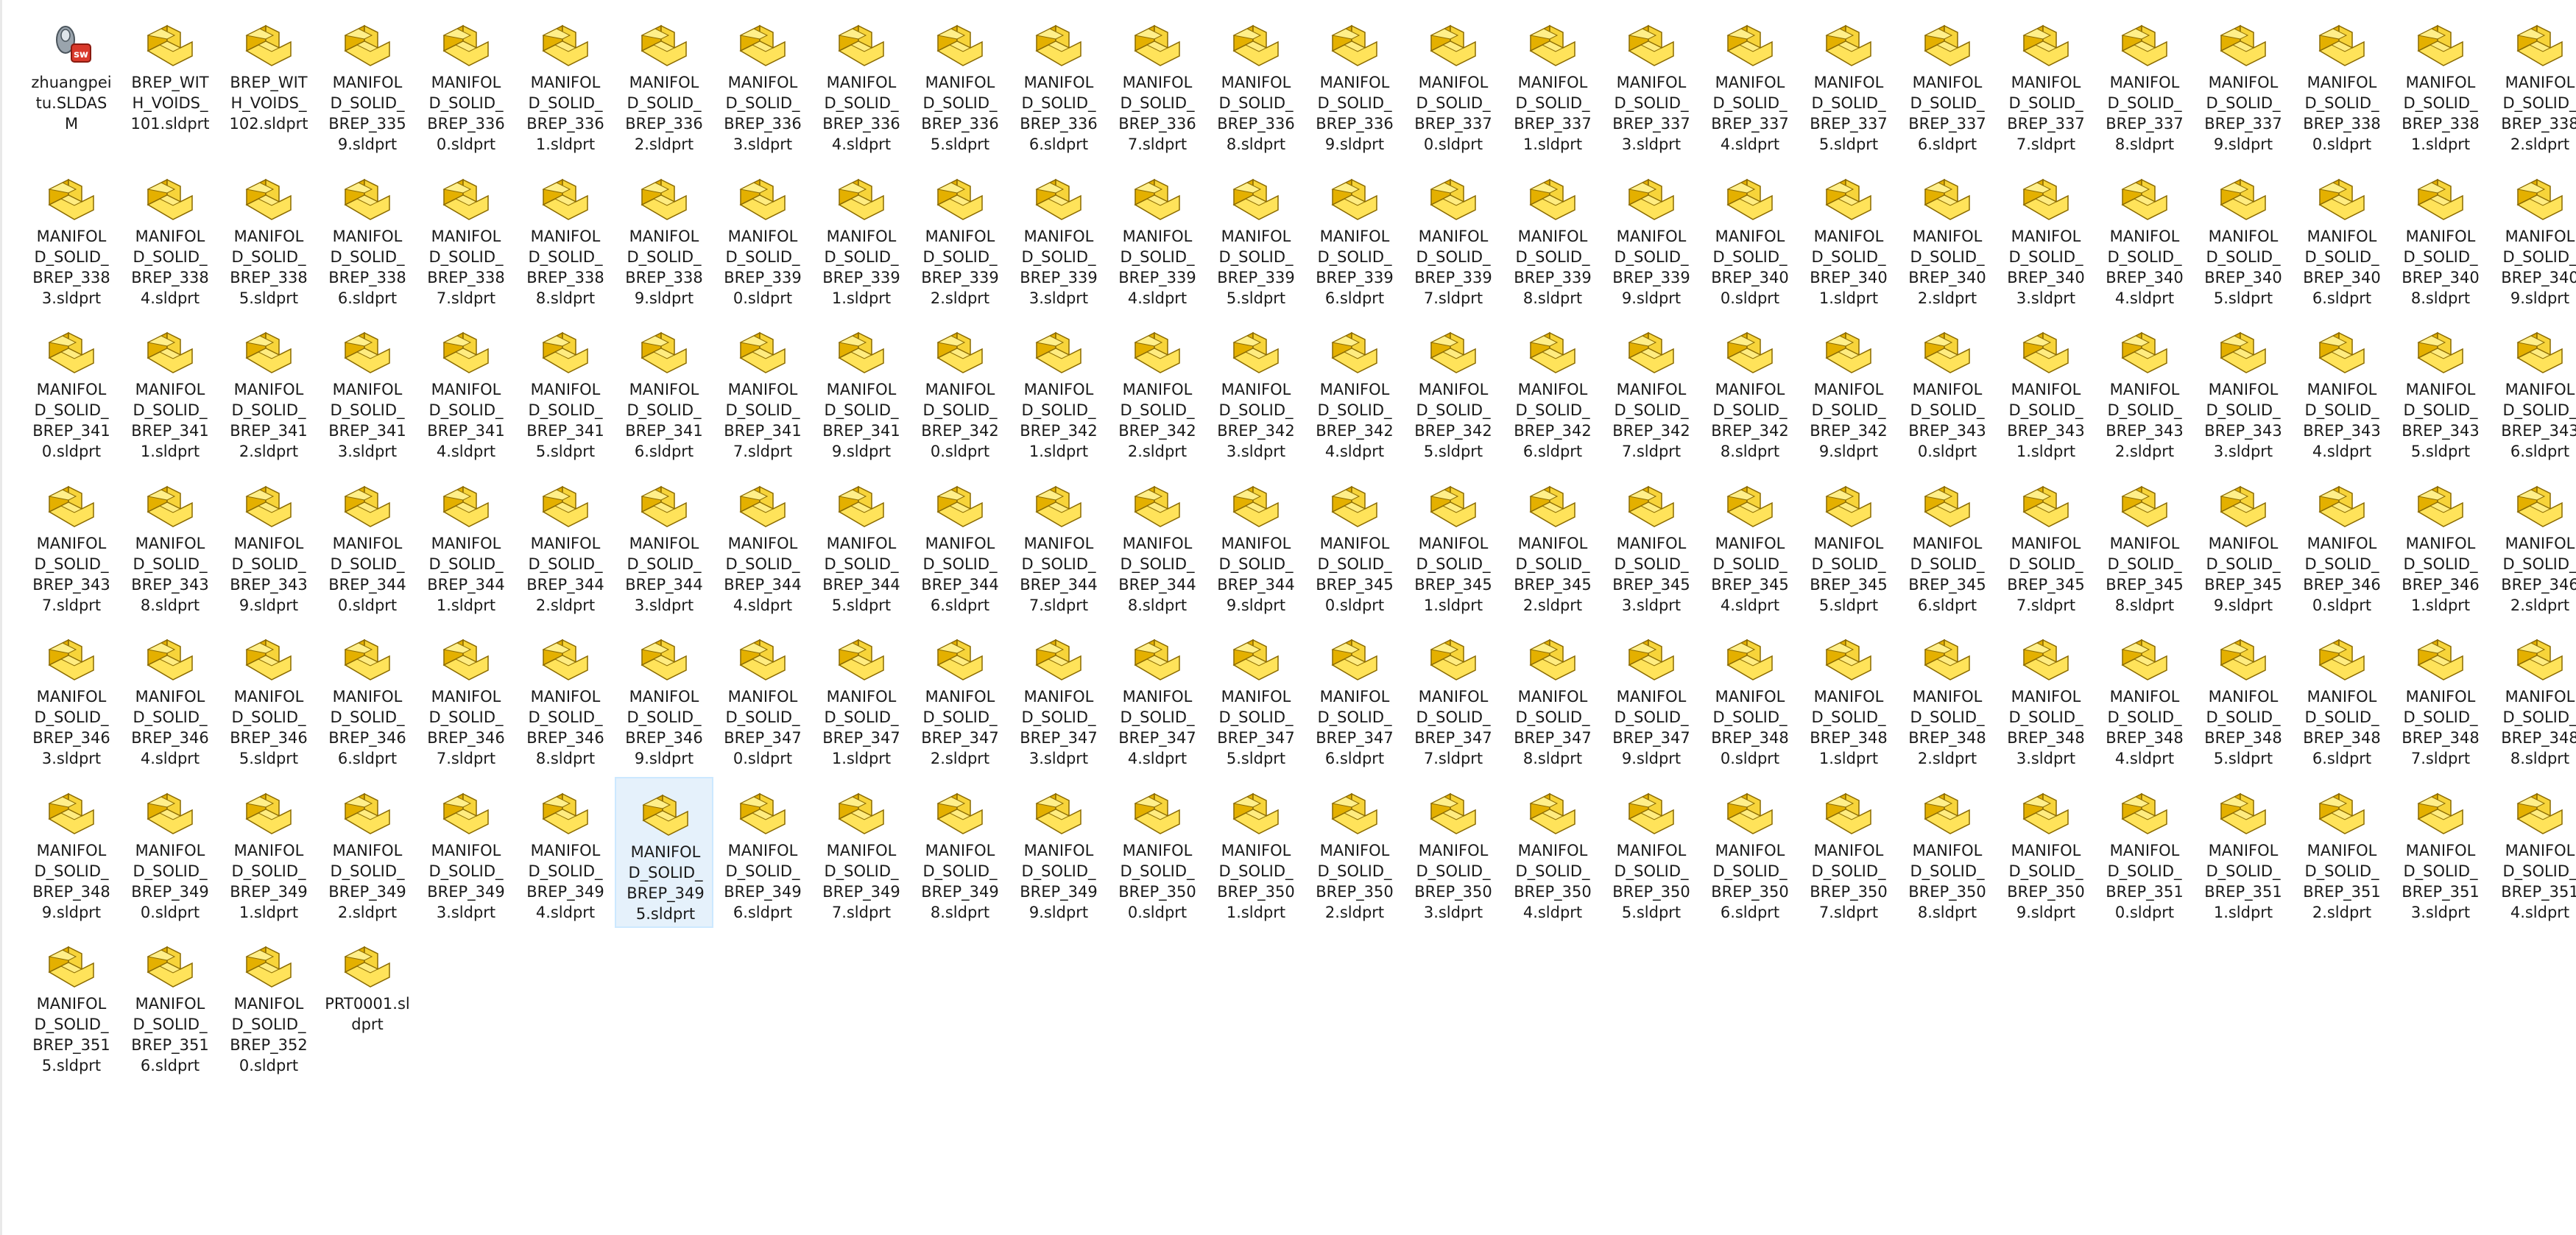  What do you see at coordinates (1848, 238) in the screenshot?
I see `file-item: MANIFOL D_SOLID_ BREP_340 1.sldprt` at bounding box center [1848, 238].